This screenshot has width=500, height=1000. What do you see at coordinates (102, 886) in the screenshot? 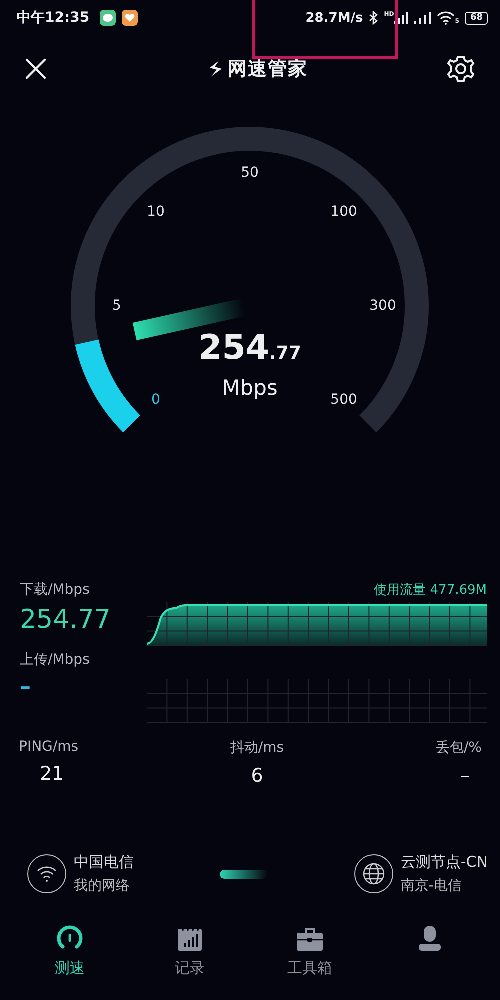
I see `network-label: 我的网络` at bounding box center [102, 886].